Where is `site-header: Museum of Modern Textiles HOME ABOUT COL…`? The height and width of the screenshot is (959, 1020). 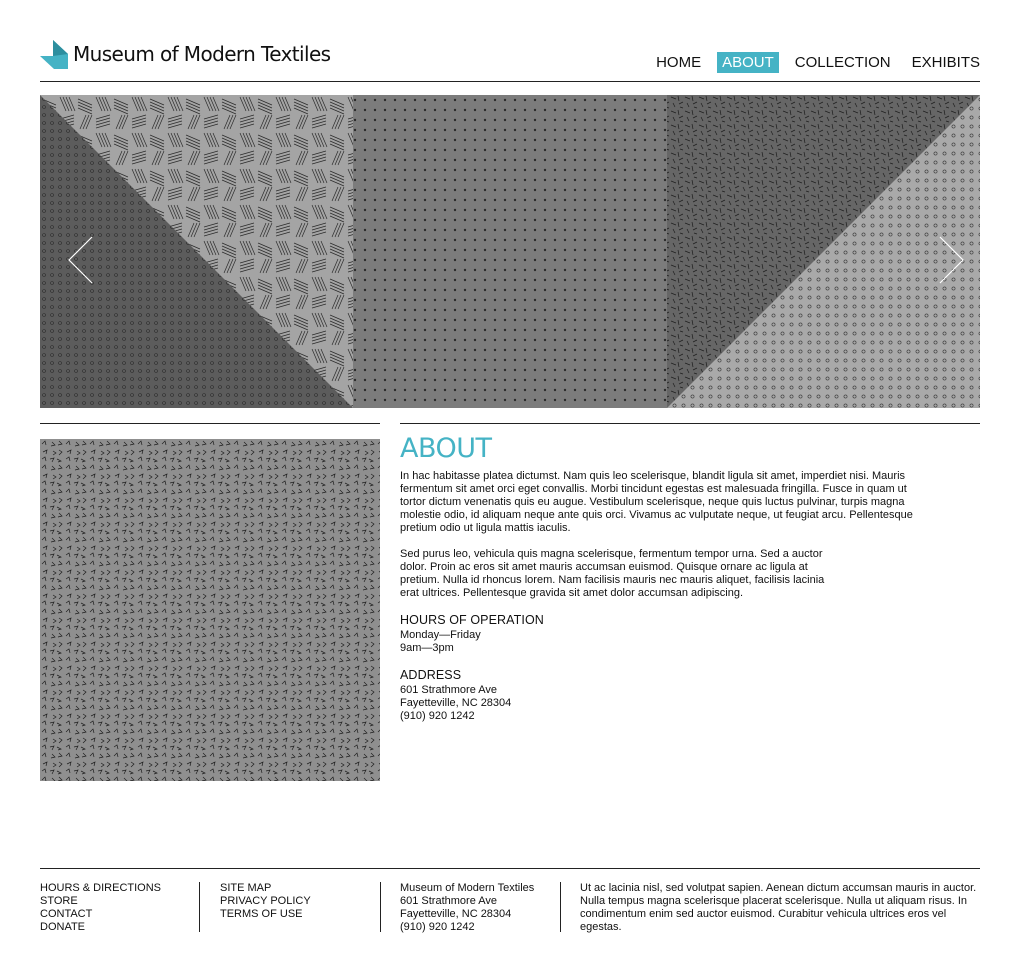
site-header: Museum of Modern Textiles HOME ABOUT COL… is located at coordinates (510, 59).